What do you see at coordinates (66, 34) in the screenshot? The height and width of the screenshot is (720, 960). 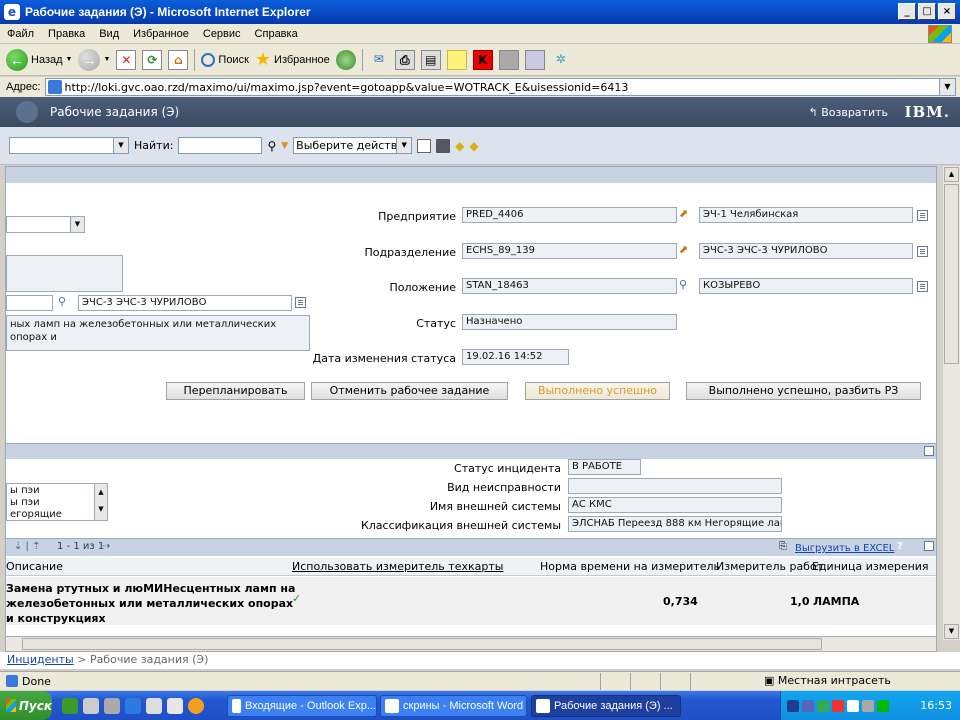 I see `menu-edit: Правка` at bounding box center [66, 34].